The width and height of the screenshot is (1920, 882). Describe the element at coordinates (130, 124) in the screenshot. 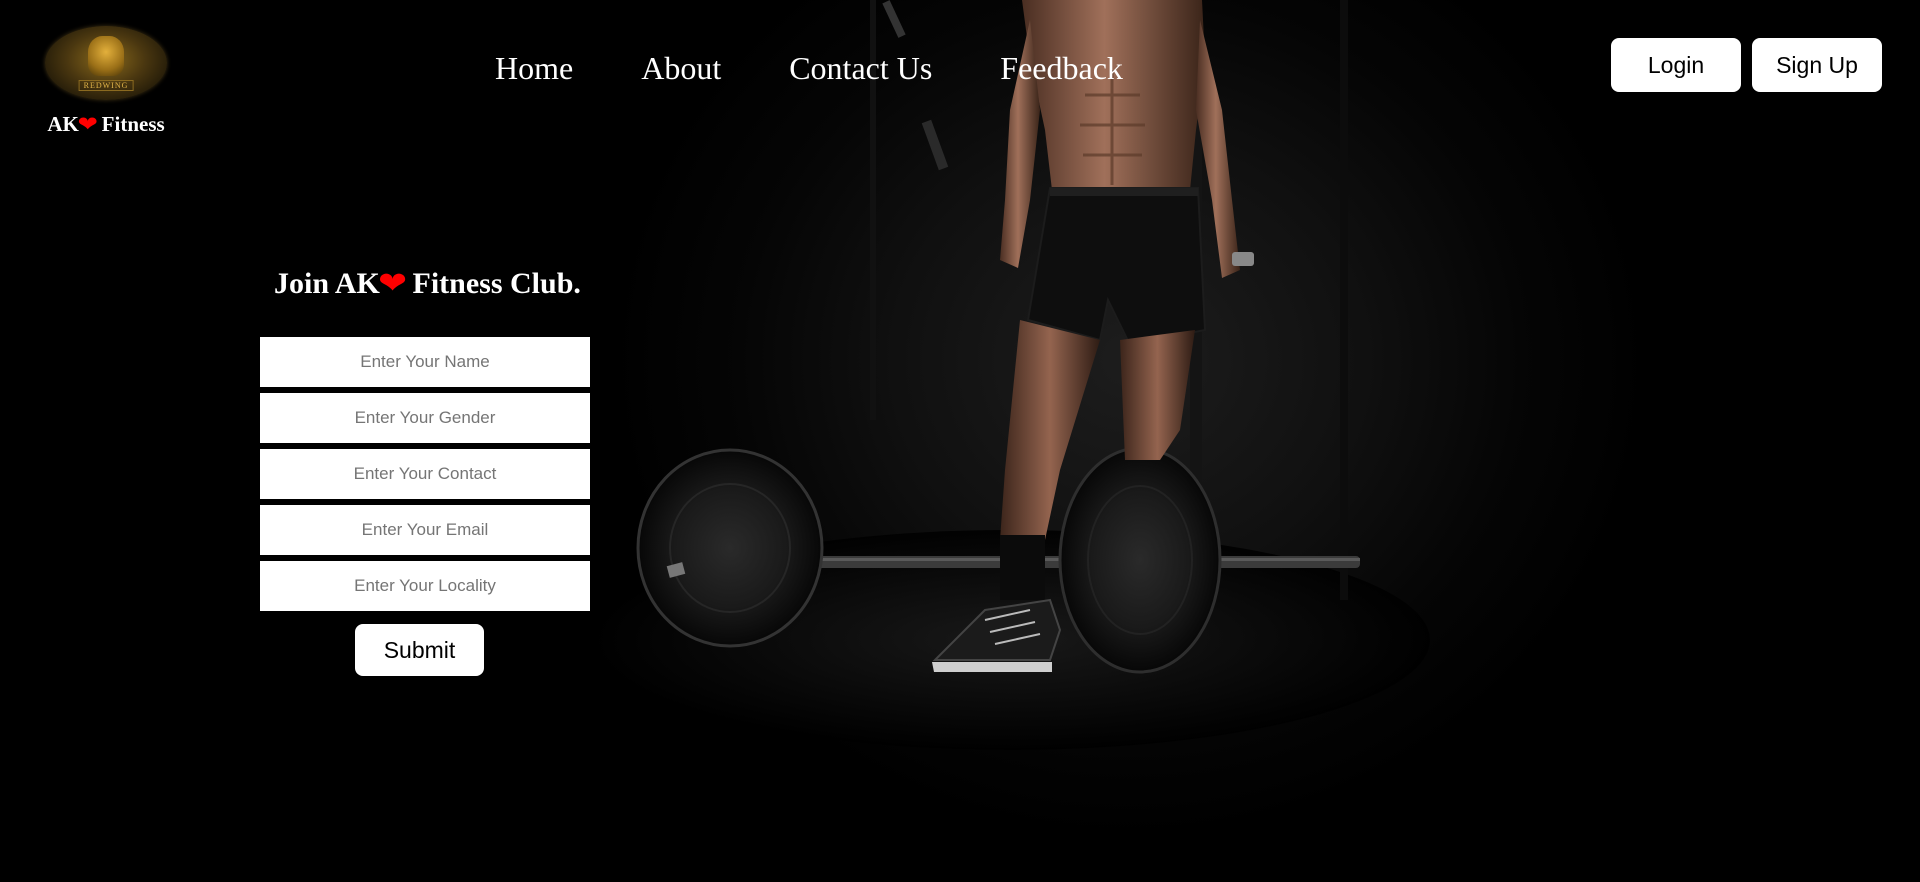

I see `brand-name-suffix: Fitness` at that location.